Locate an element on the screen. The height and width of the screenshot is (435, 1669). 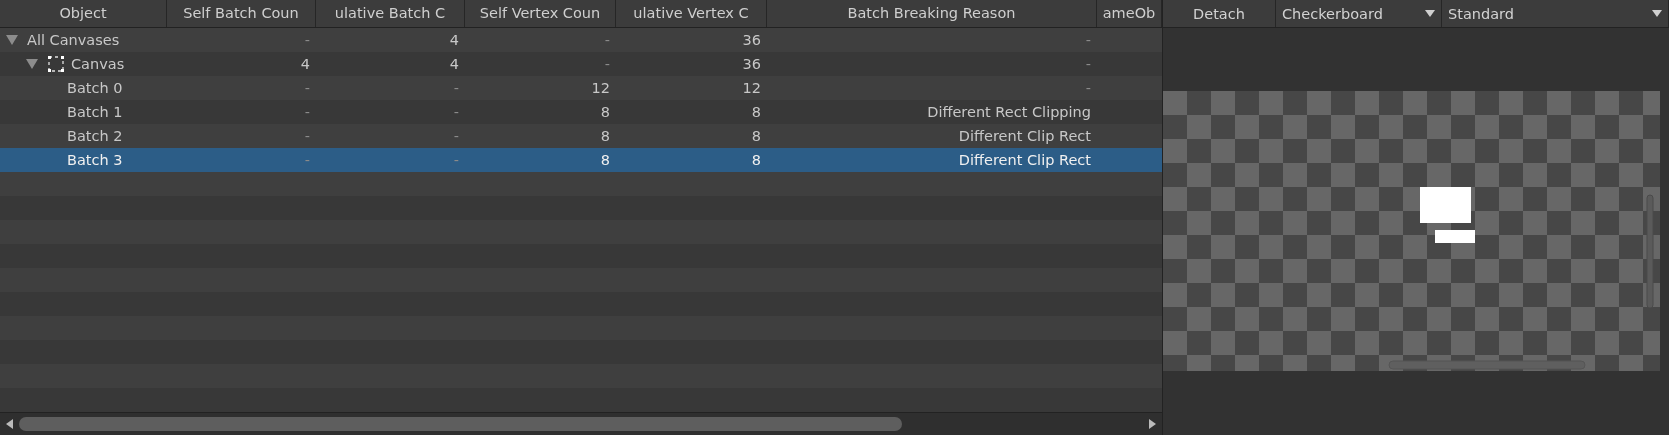
tree-item: Batch 1 is located at coordinates (95, 112).